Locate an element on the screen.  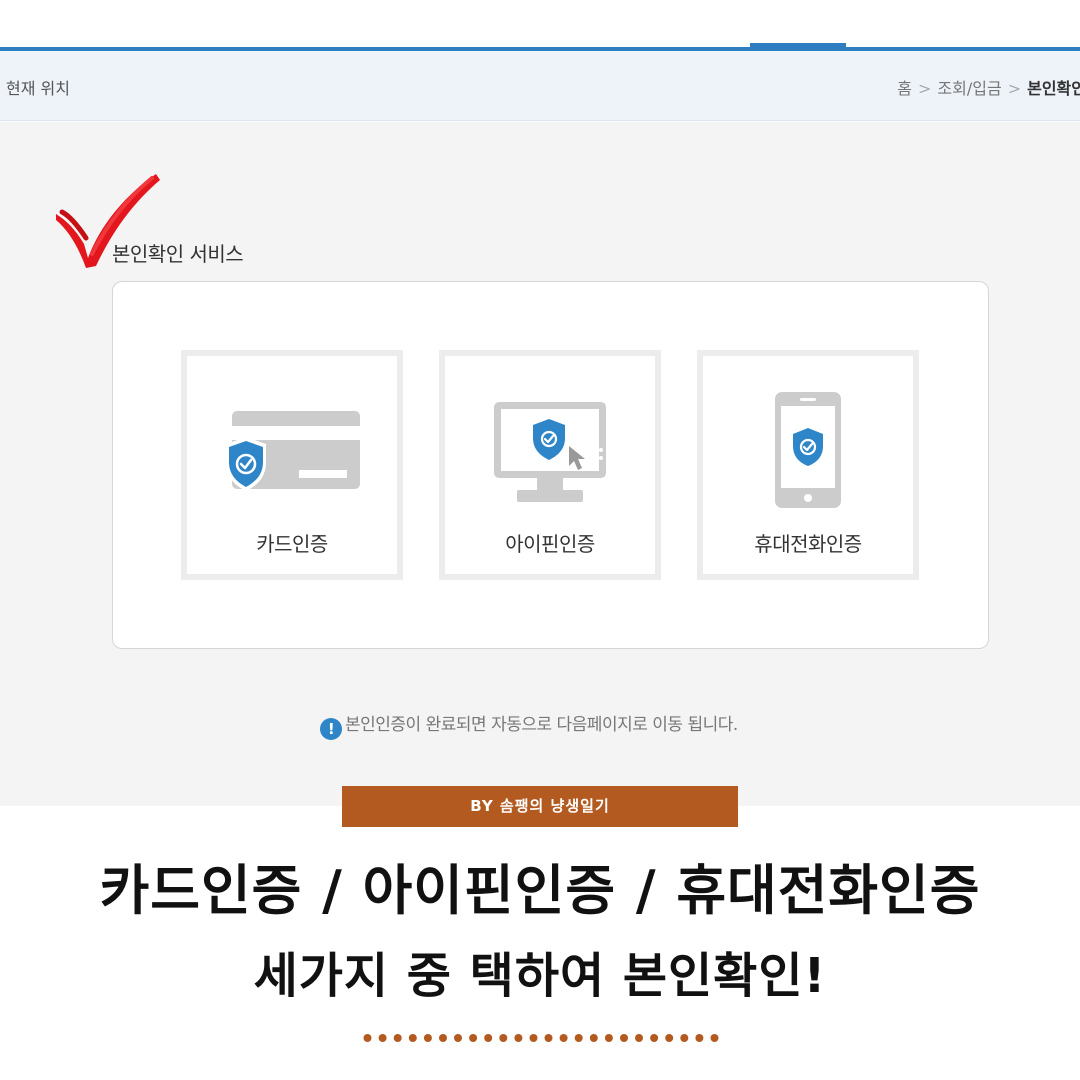
credit-card-shield-icon is located at coordinates (293, 451).